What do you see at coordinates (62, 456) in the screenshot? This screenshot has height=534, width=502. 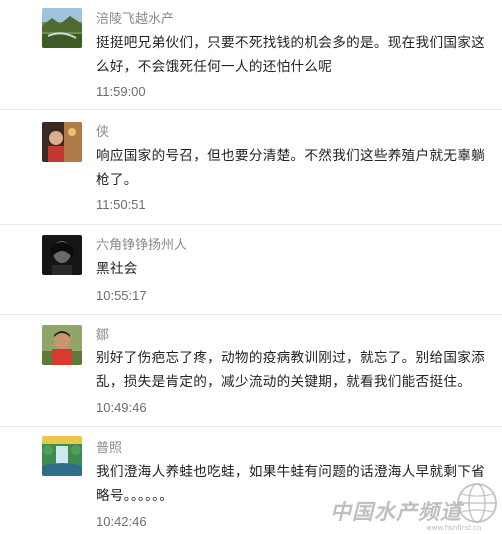 I see `waterfall-avatar-icon` at bounding box center [62, 456].